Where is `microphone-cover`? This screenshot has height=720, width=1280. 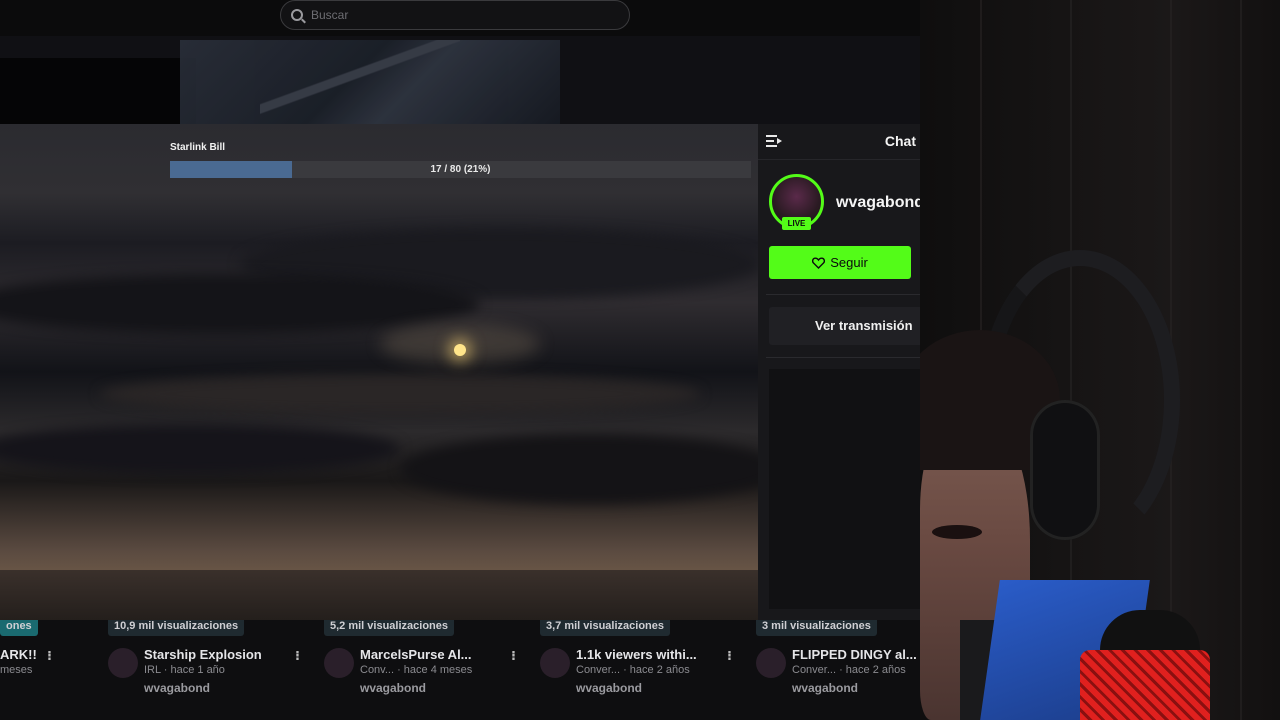 microphone-cover is located at coordinates (1145, 685).